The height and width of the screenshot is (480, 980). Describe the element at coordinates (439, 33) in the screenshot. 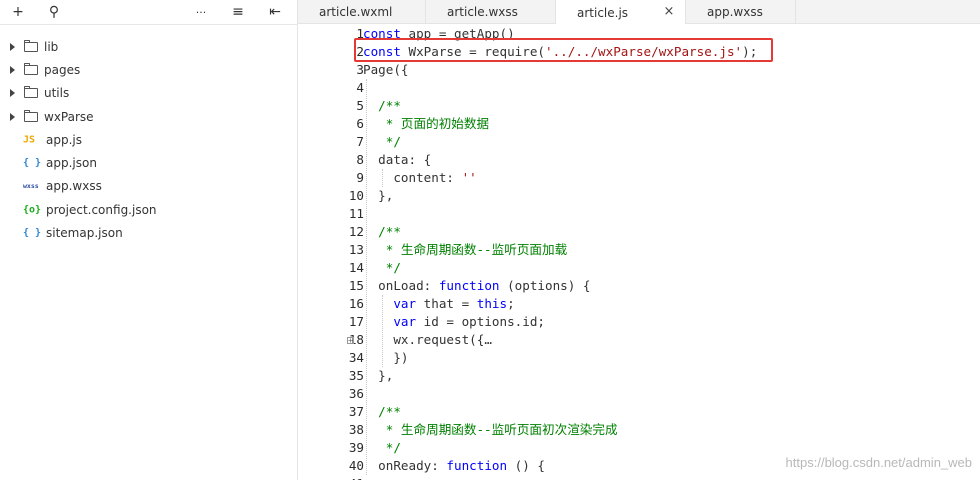

I see `code-text: const app = getApp()` at that location.